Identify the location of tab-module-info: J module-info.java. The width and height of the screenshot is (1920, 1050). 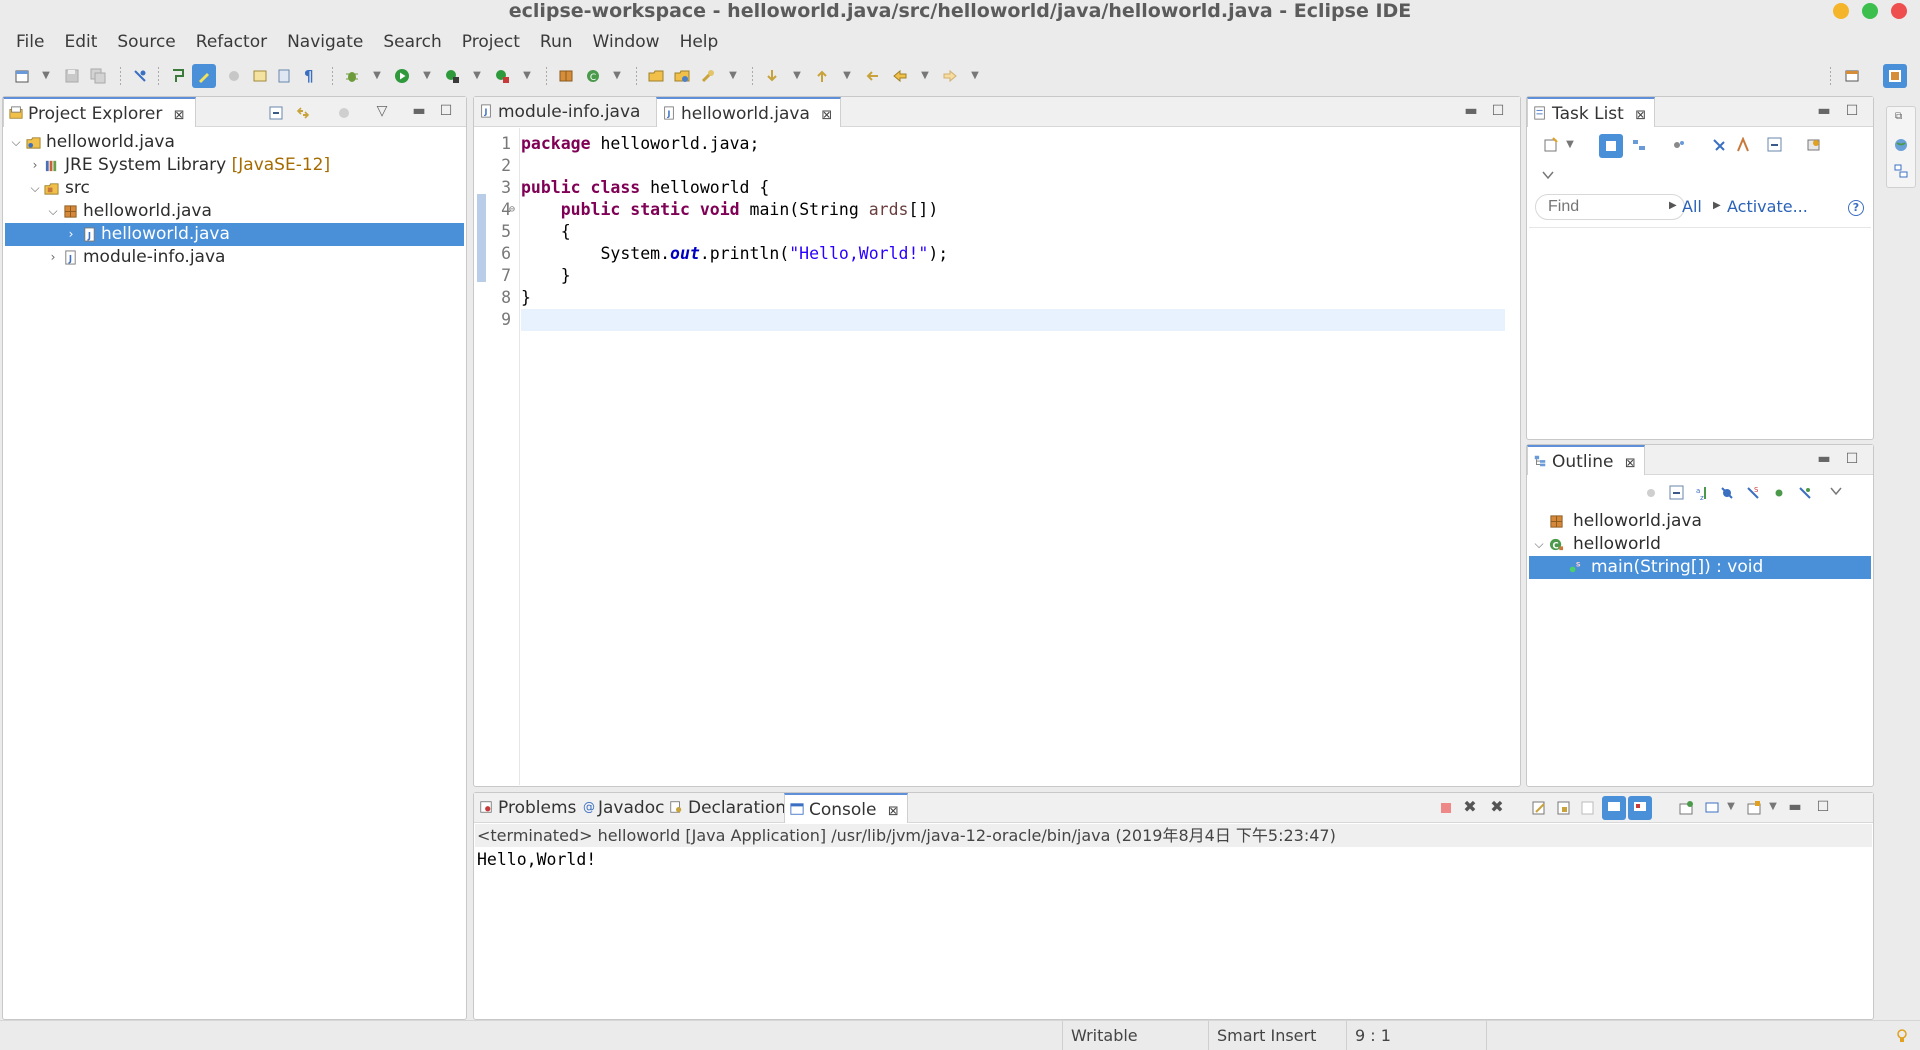
(564, 112).